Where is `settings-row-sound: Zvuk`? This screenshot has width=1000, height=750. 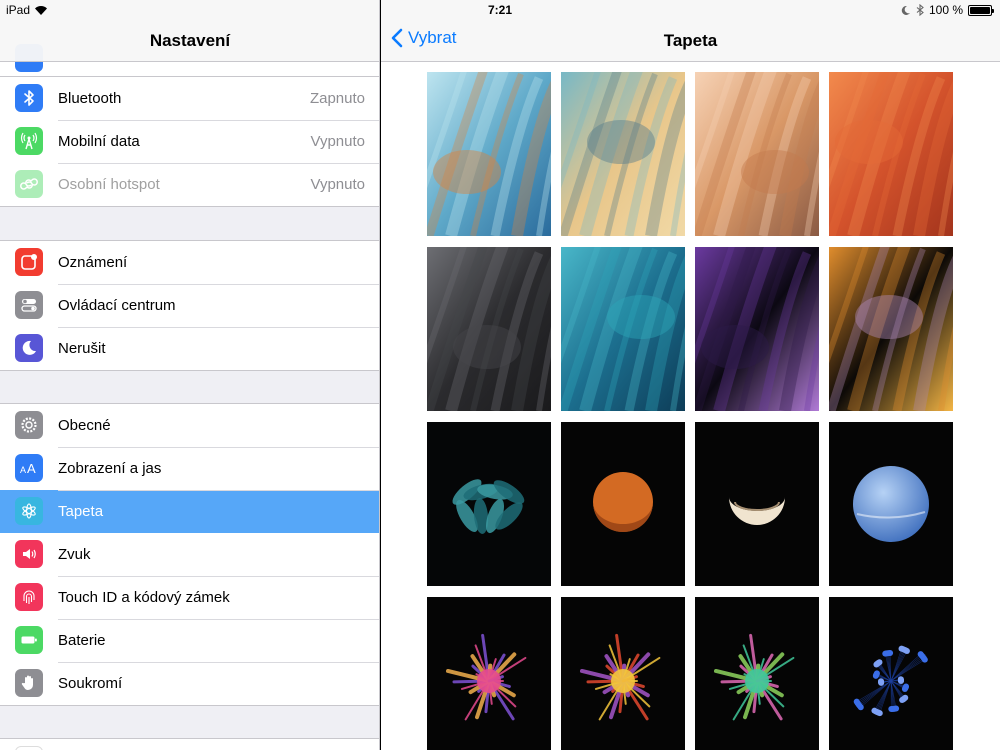 settings-row-sound: Zvuk is located at coordinates (189, 554).